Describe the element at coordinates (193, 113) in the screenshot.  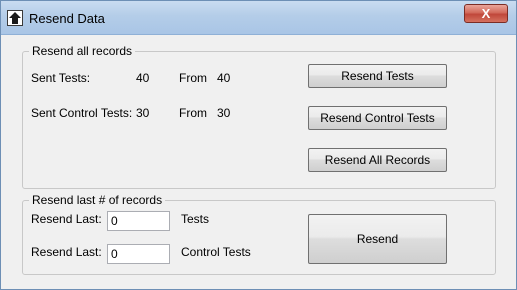
I see `sent-control-from-label: From` at that location.